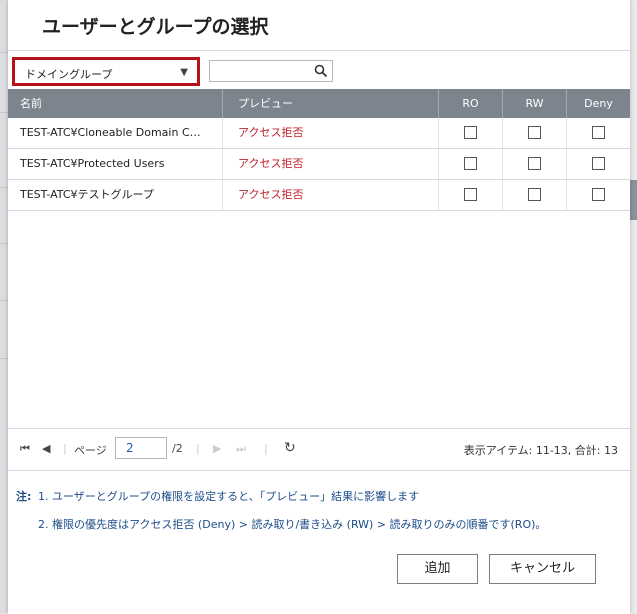 This screenshot has height=614, width=637. I want to click on last-page-icon: ⏭, so click(241, 449).